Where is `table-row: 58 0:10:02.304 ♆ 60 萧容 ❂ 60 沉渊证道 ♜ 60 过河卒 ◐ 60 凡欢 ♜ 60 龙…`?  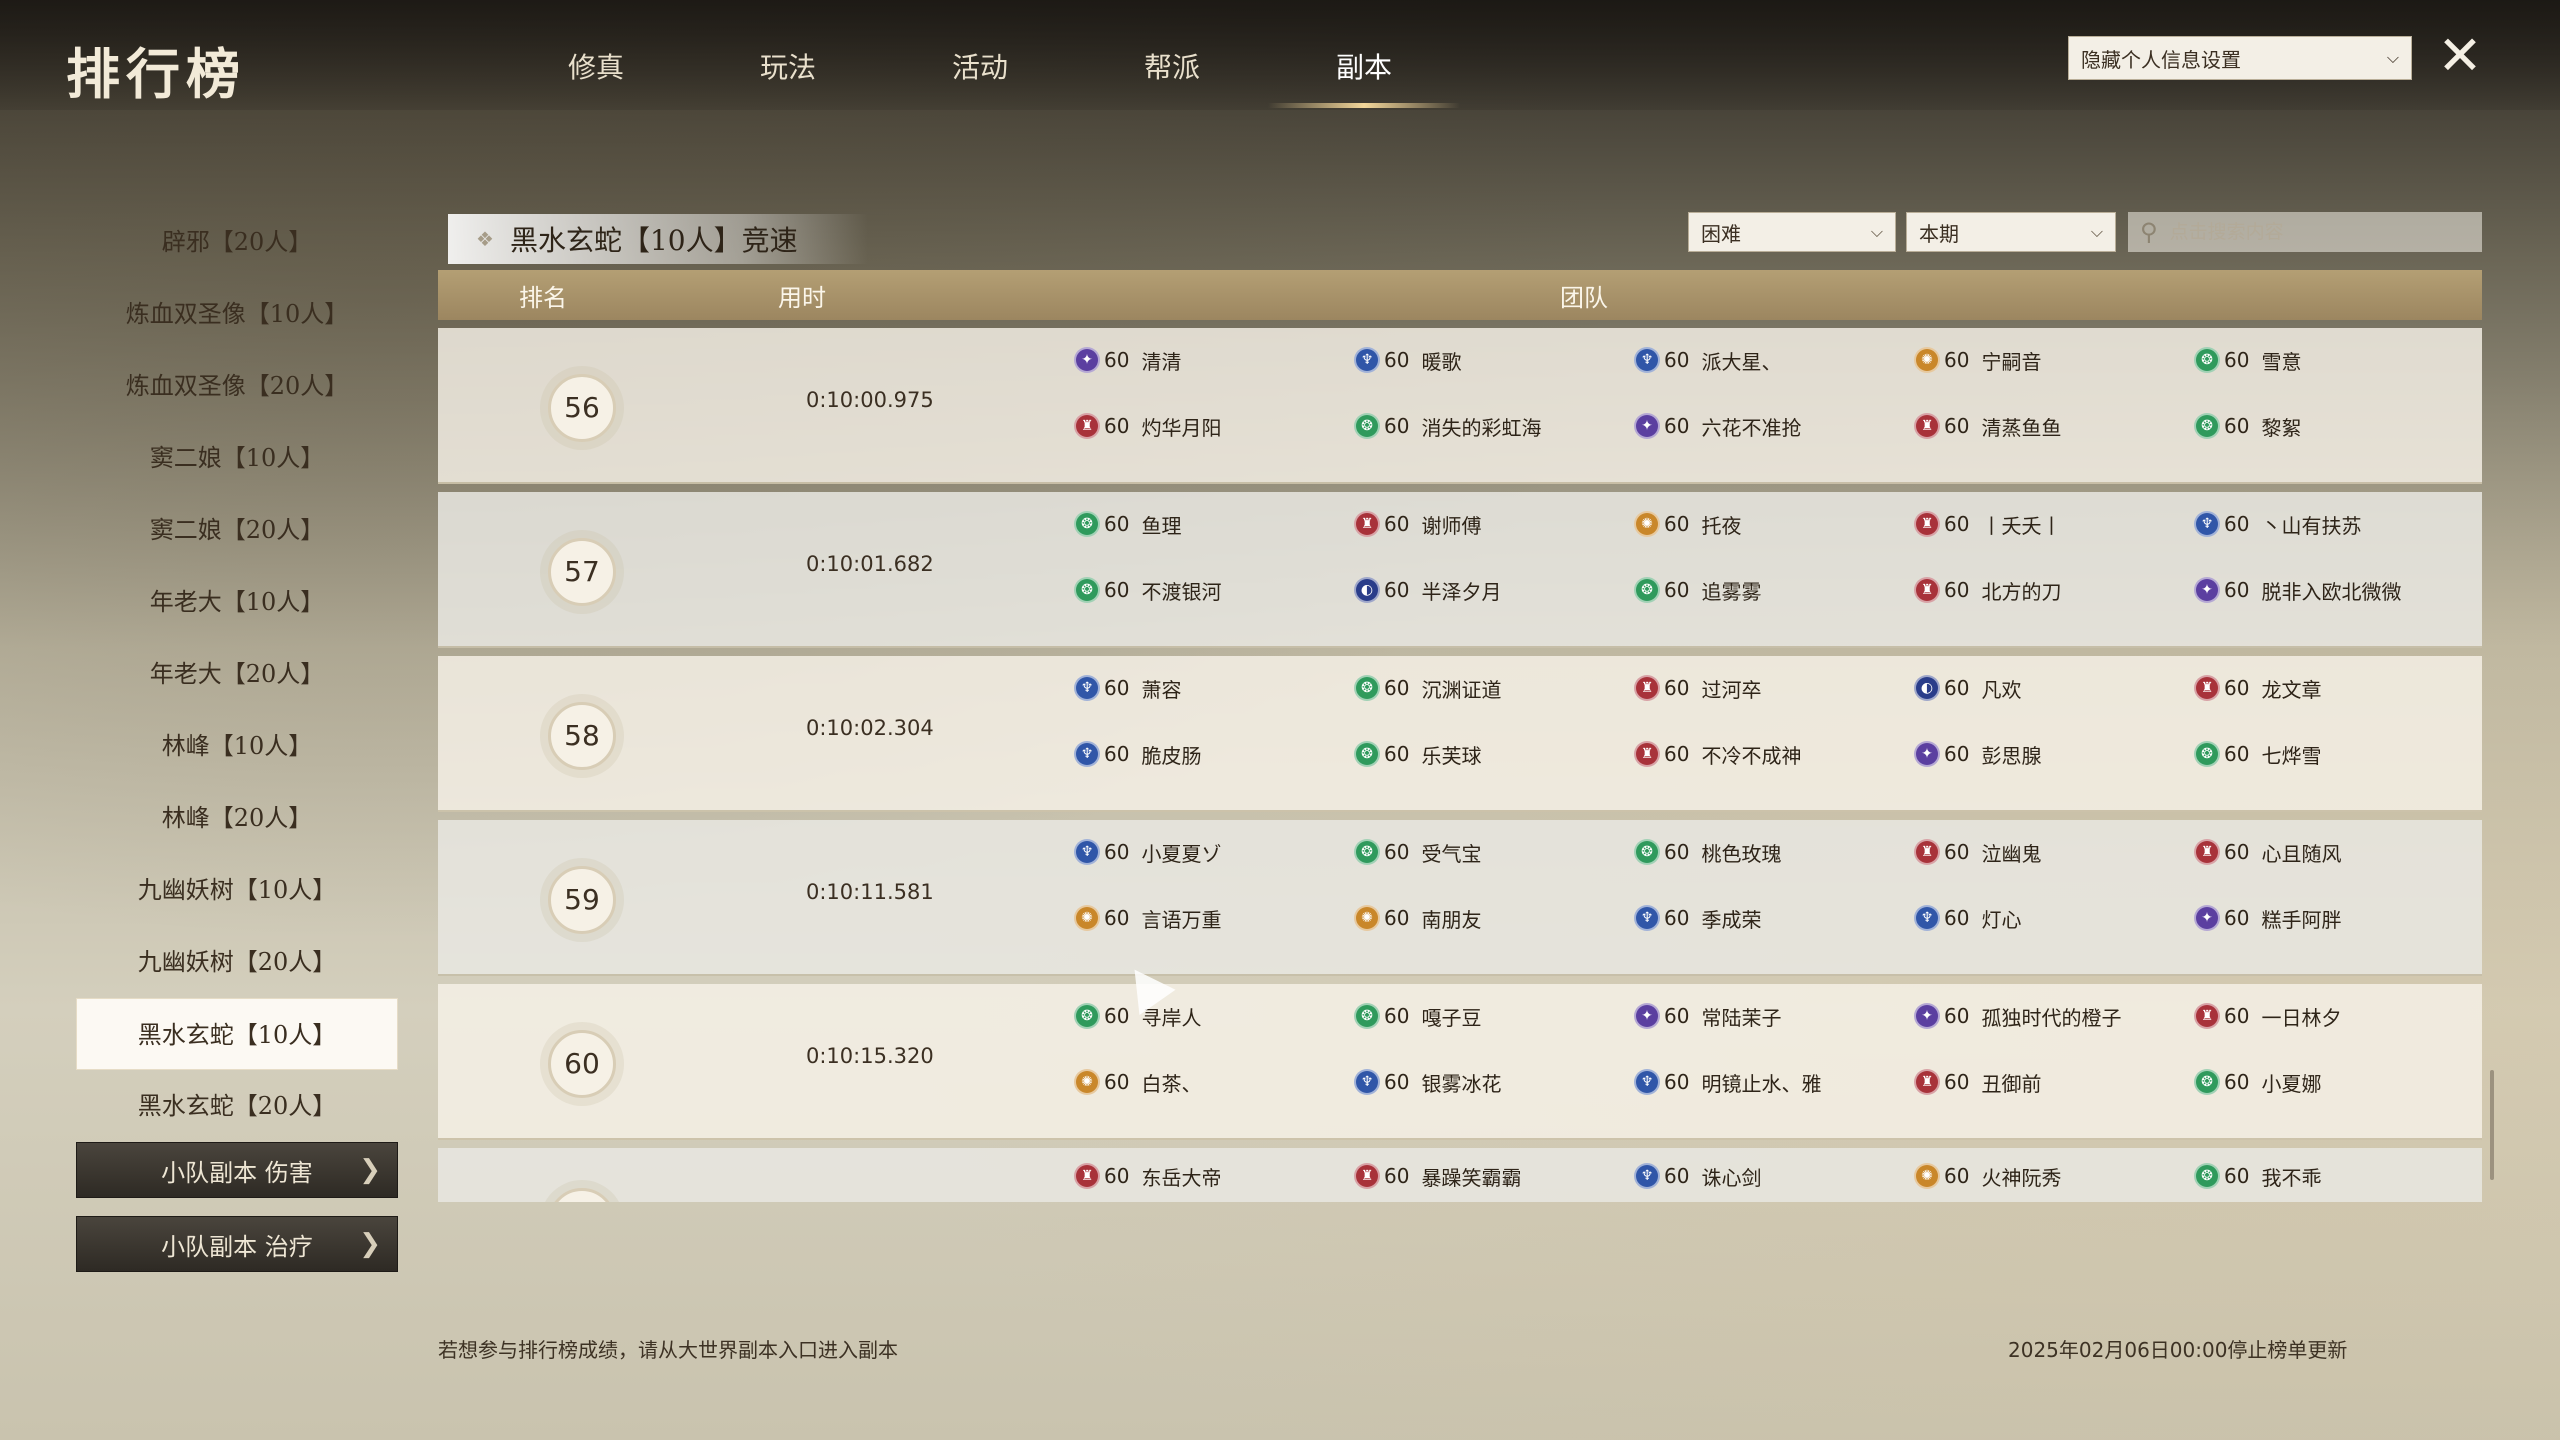
table-row: 58 0:10:02.304 ♆ 60 萧容 ❂ 60 沉渊证道 ♜ 60 过河卒 ◐ 60 凡欢 ♜ 60 龙… is located at coordinates (1460, 734).